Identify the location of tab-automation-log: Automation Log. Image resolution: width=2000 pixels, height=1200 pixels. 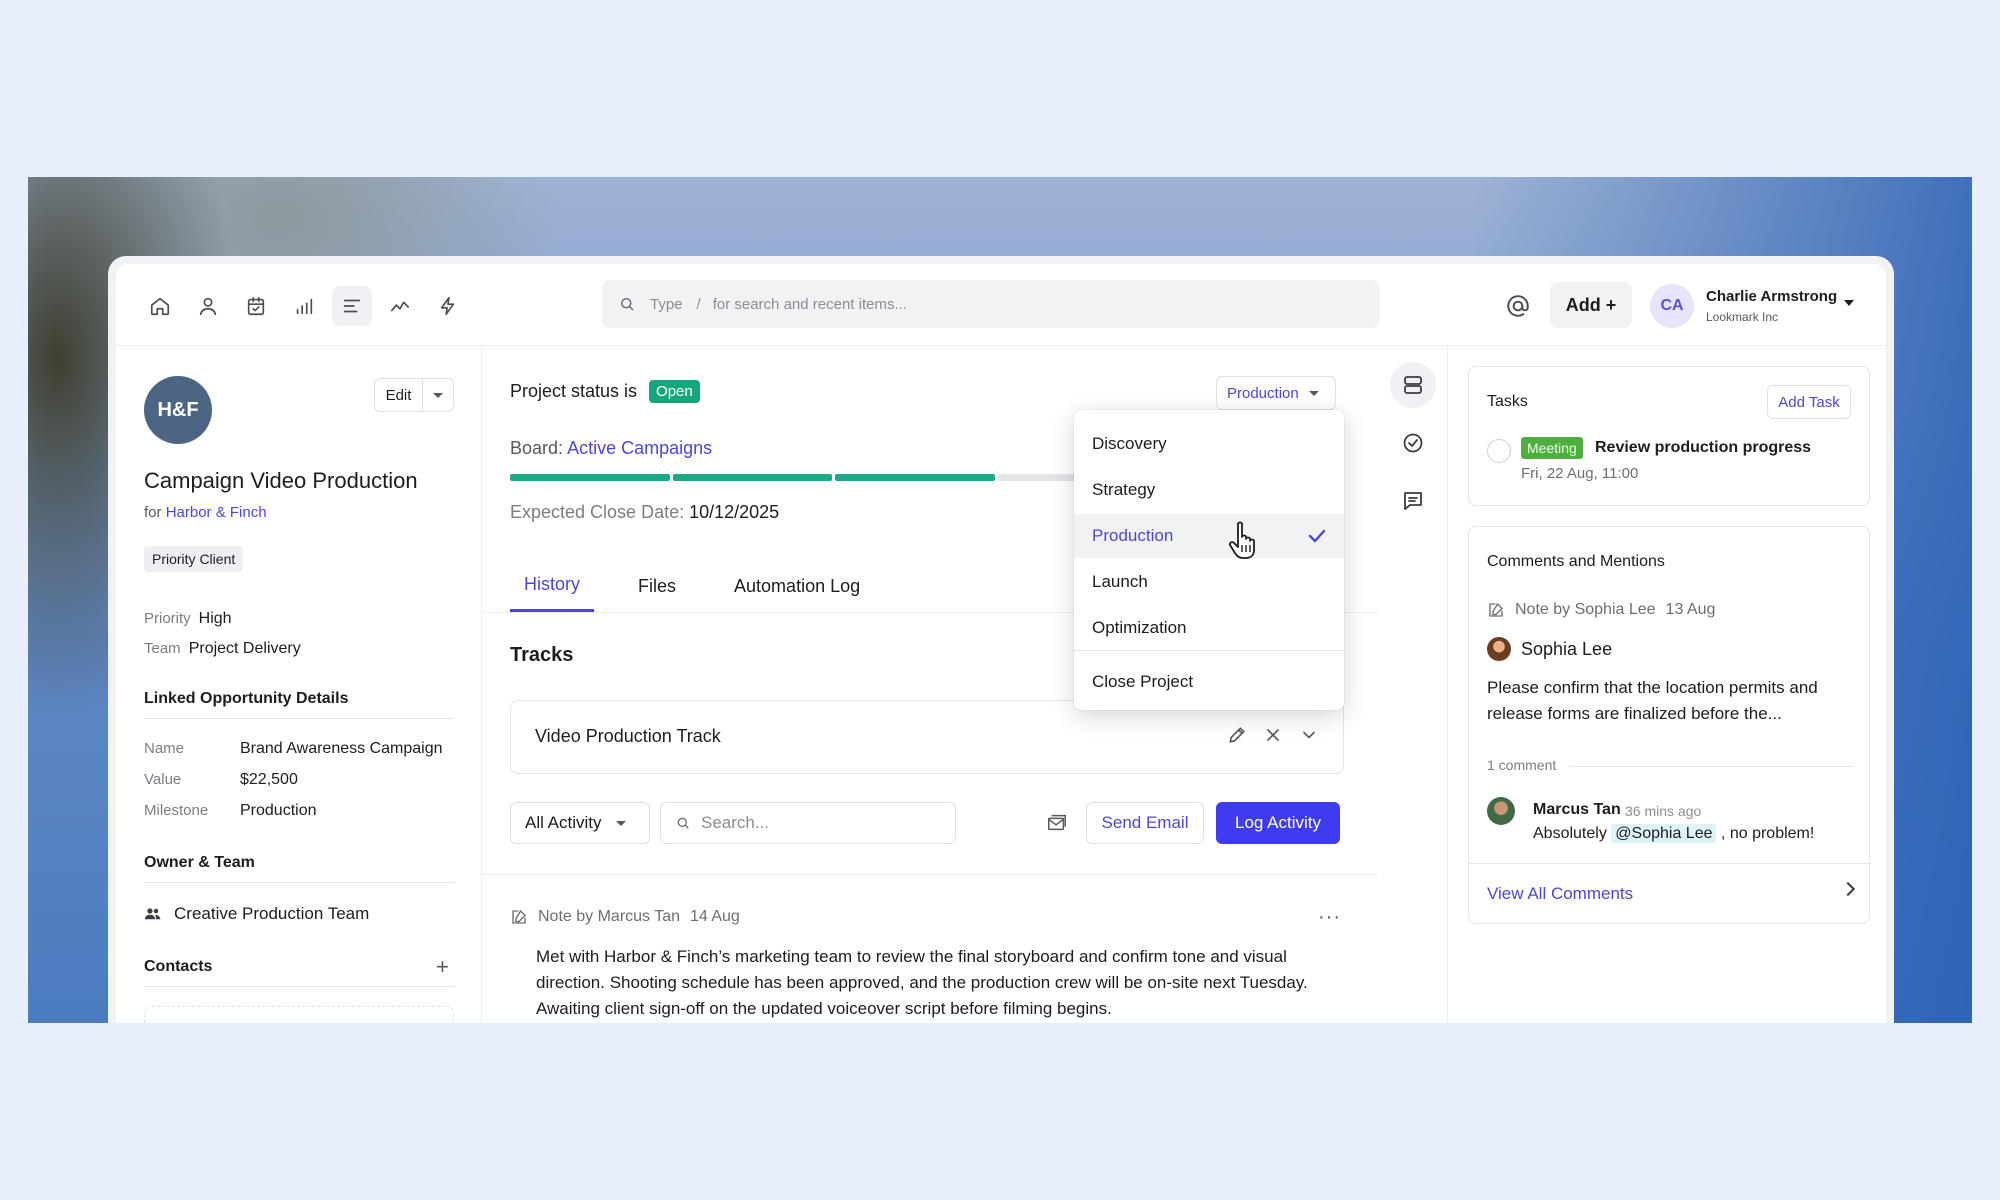
(797, 586).